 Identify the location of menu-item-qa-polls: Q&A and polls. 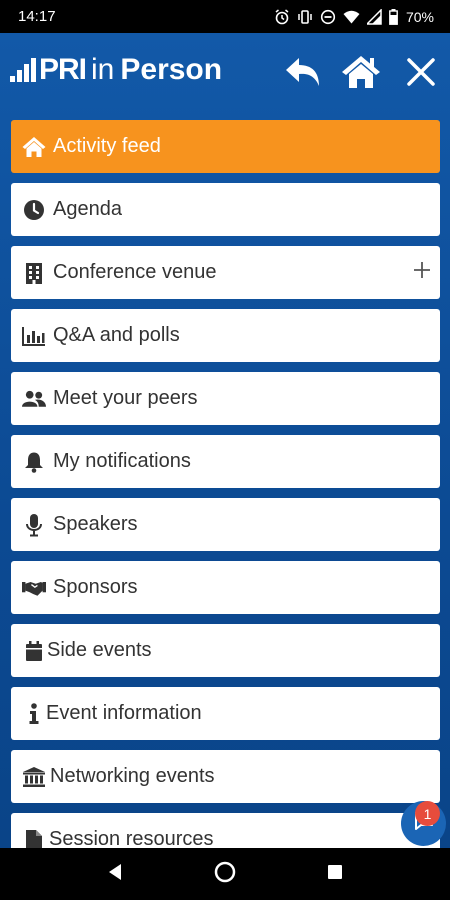
(225, 335).